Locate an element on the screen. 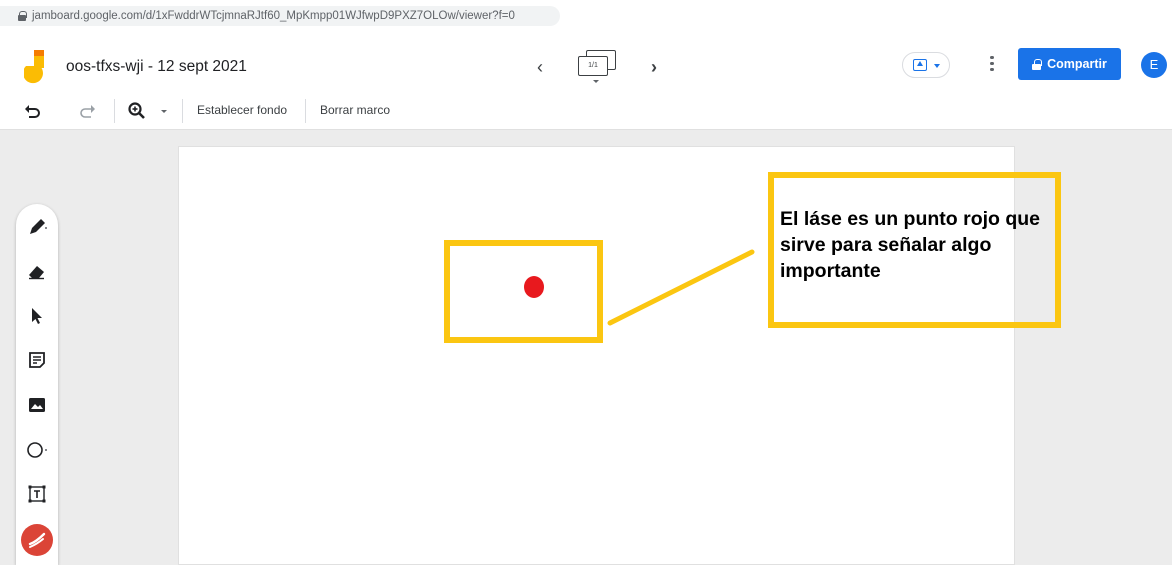 This screenshot has width=1172, height=565. present-button is located at coordinates (926, 65).